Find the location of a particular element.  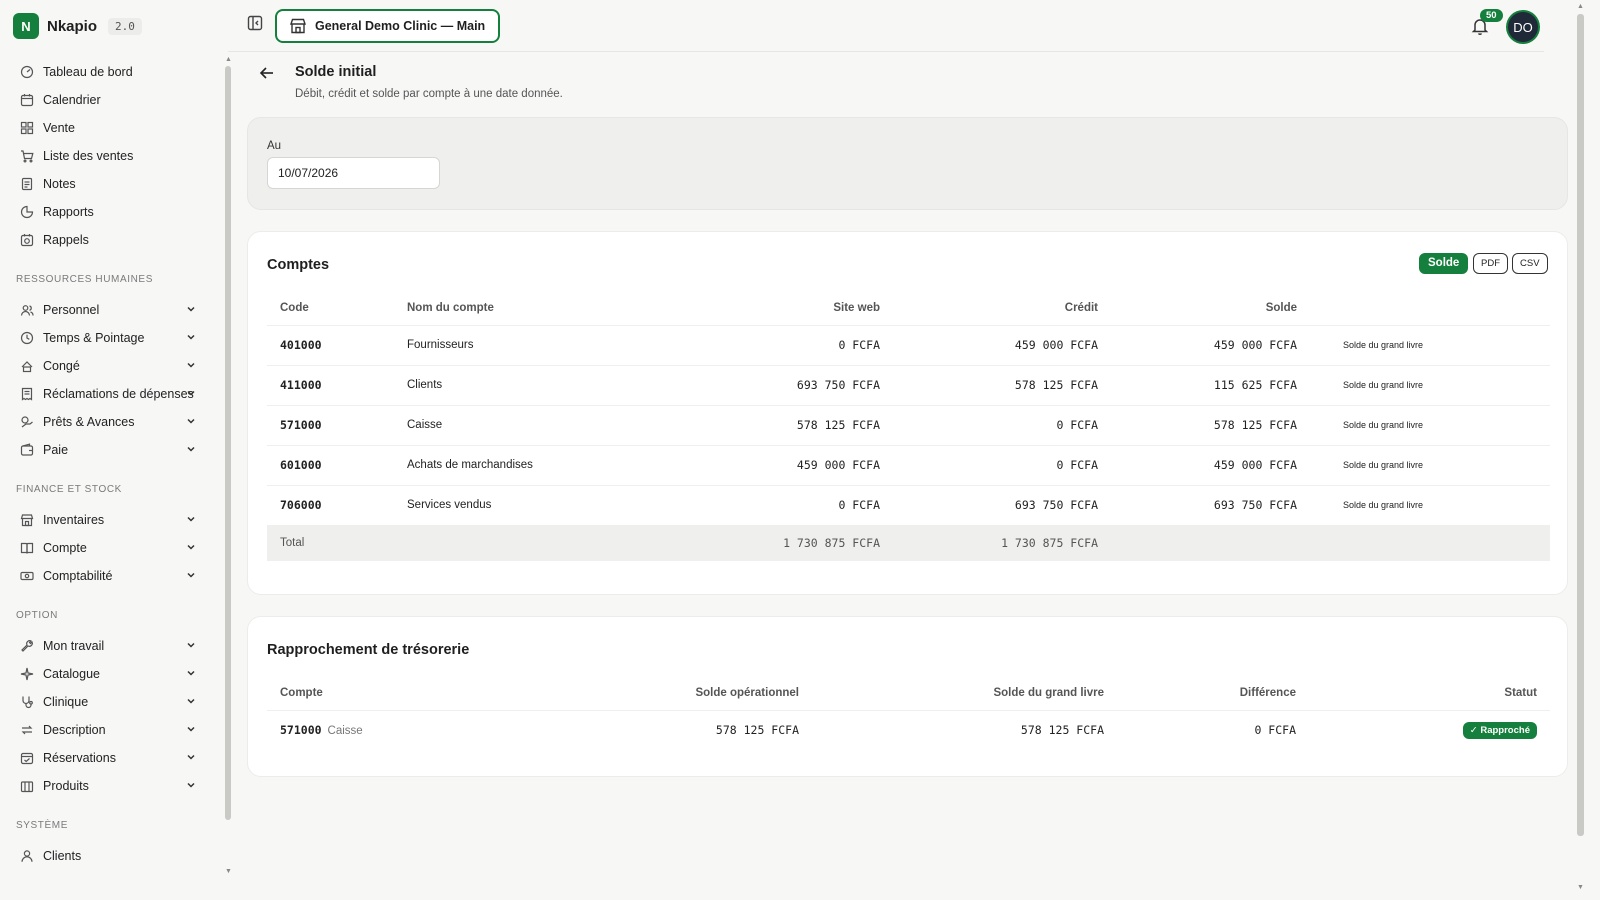

sidebar-item-label: Vente is located at coordinates (59, 128).